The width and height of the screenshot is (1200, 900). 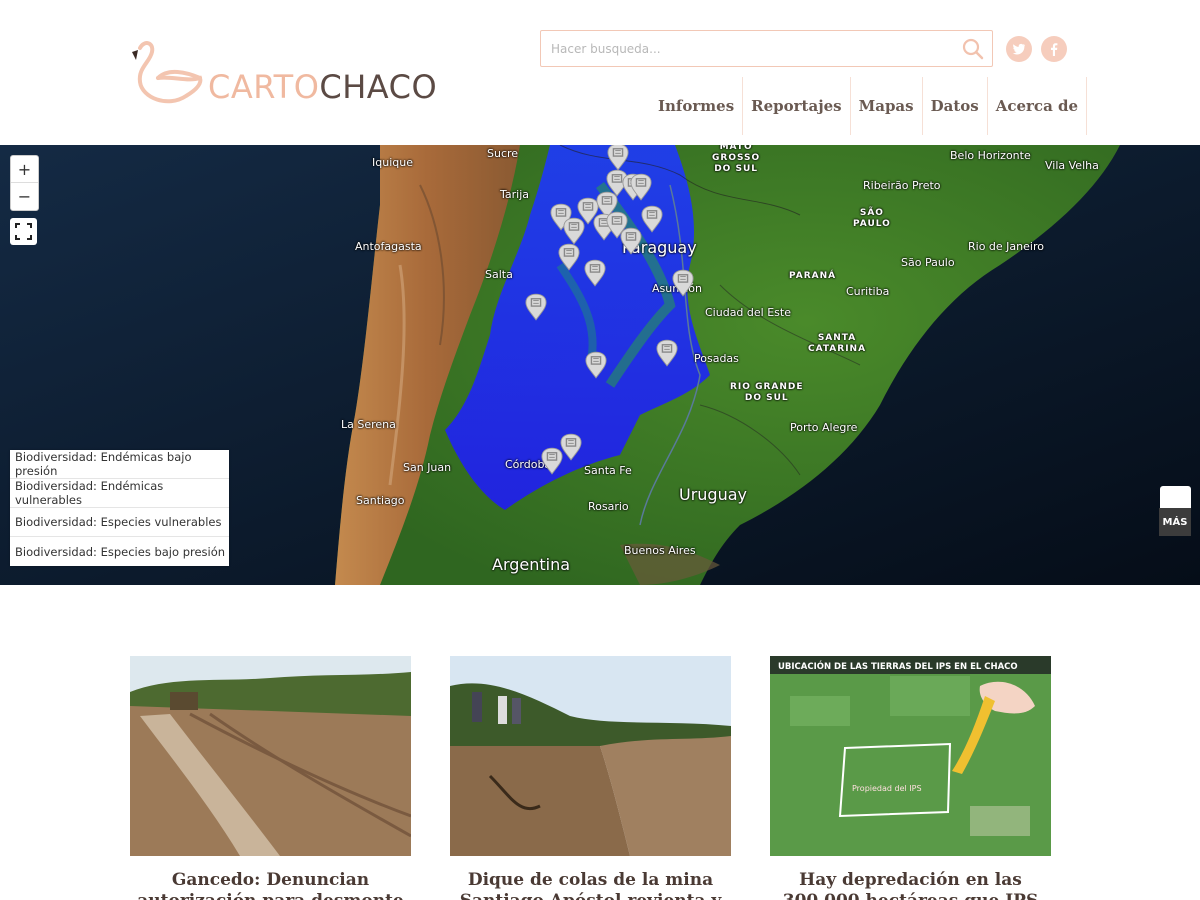 I want to click on river-bank-photo, so click(x=590, y=756).